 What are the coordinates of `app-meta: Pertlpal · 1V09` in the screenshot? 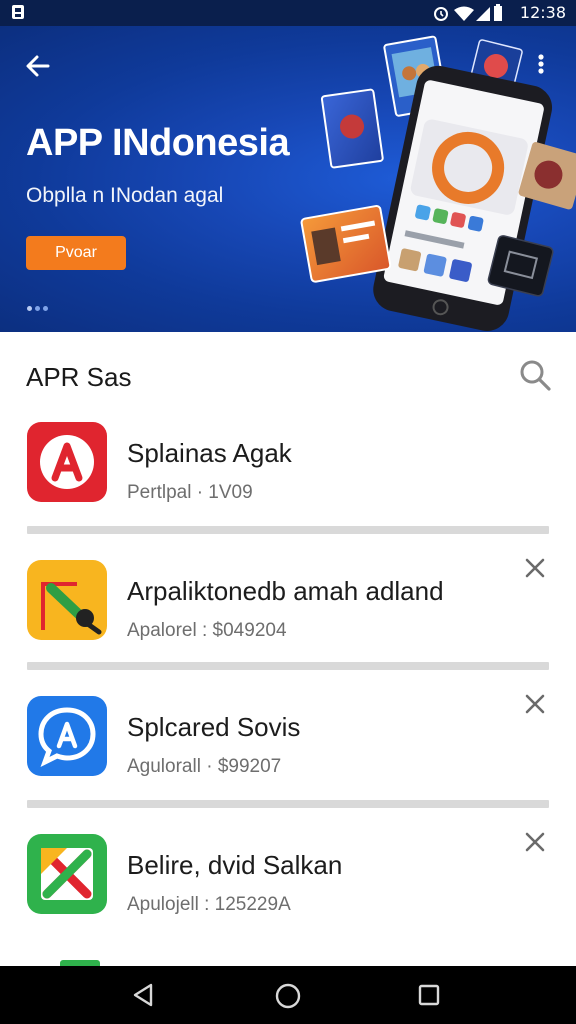 It's located at (190, 492).